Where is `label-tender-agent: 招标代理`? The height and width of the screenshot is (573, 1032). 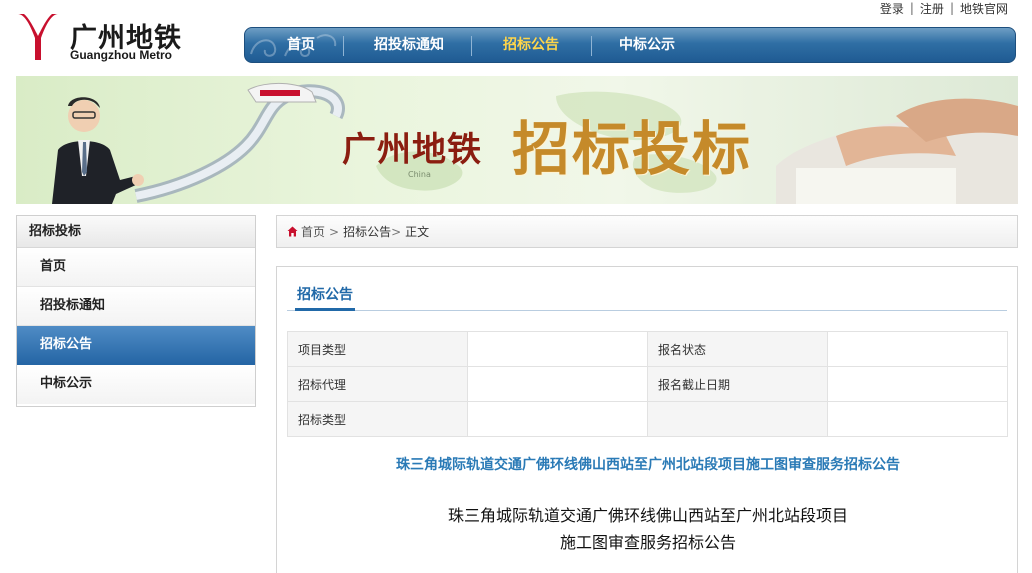
label-tender-agent: 招标代理 is located at coordinates (377, 384).